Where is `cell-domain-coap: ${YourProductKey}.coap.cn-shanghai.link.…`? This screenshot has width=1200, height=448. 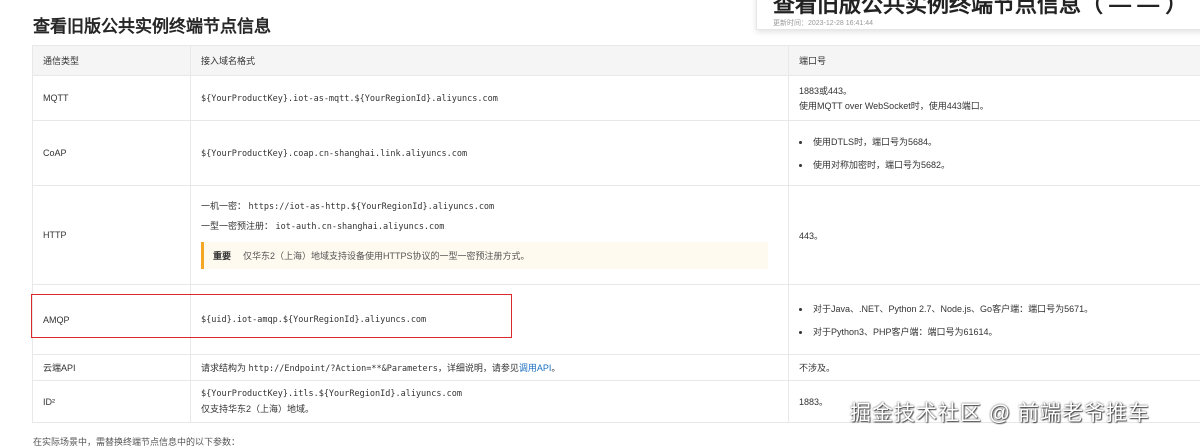 cell-domain-coap: ${YourProductKey}.coap.cn-shanghai.link.… is located at coordinates (490, 153).